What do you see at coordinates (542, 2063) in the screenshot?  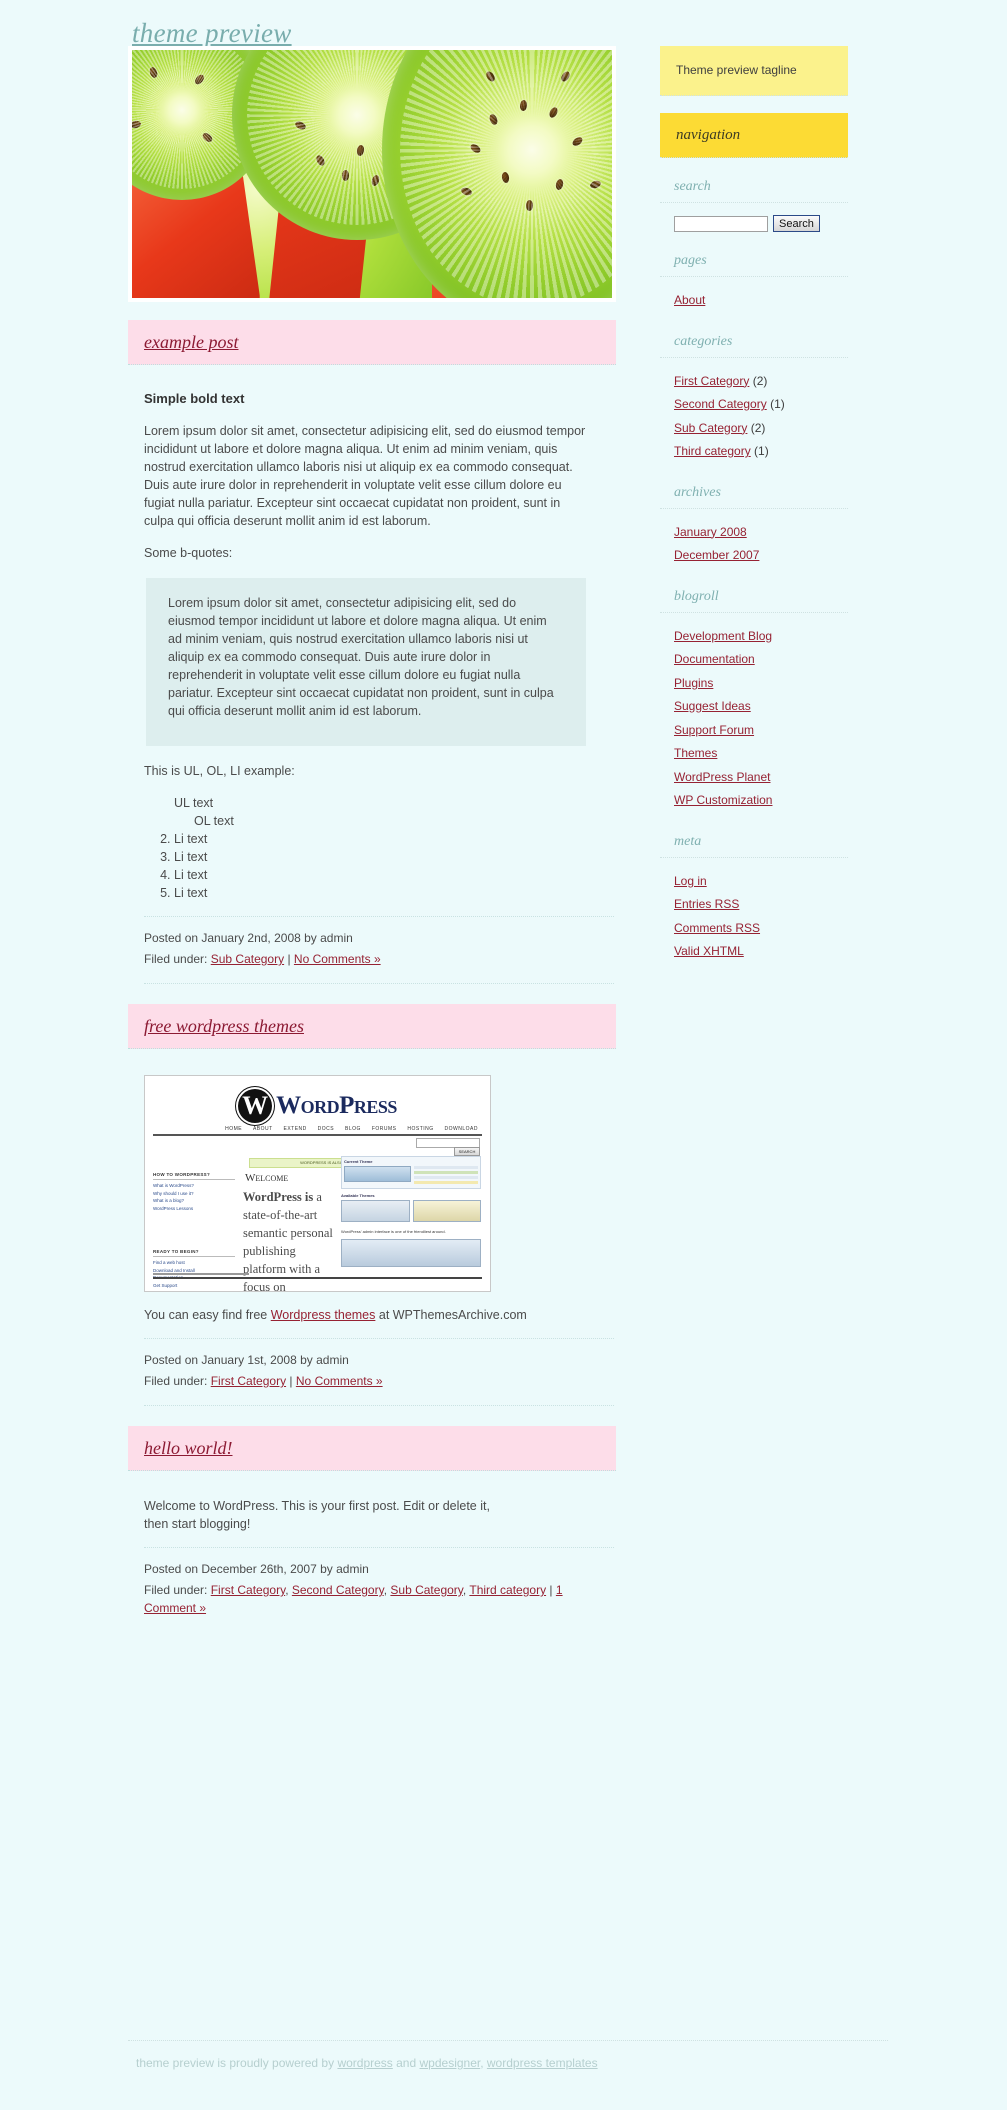 I see `footer-link-wordpress-templates: wordpress templates` at bounding box center [542, 2063].